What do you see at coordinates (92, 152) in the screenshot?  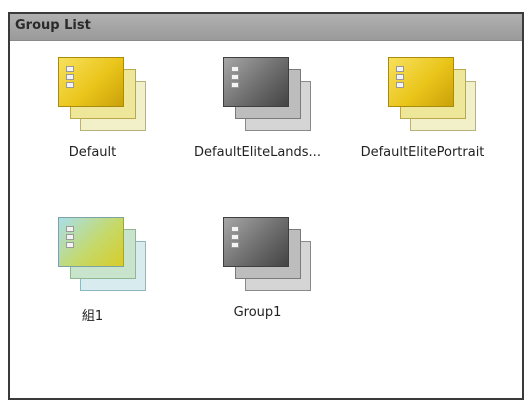 I see `group-label: Default` at bounding box center [92, 152].